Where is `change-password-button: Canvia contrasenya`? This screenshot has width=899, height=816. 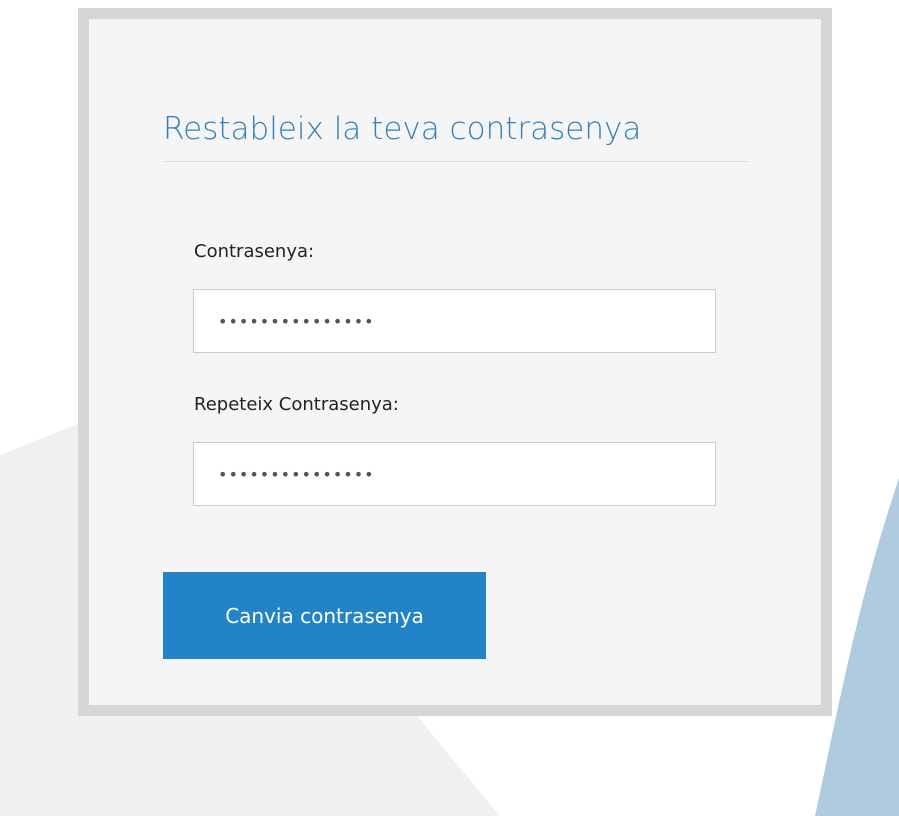
change-password-button: Canvia contrasenya is located at coordinates (324, 615).